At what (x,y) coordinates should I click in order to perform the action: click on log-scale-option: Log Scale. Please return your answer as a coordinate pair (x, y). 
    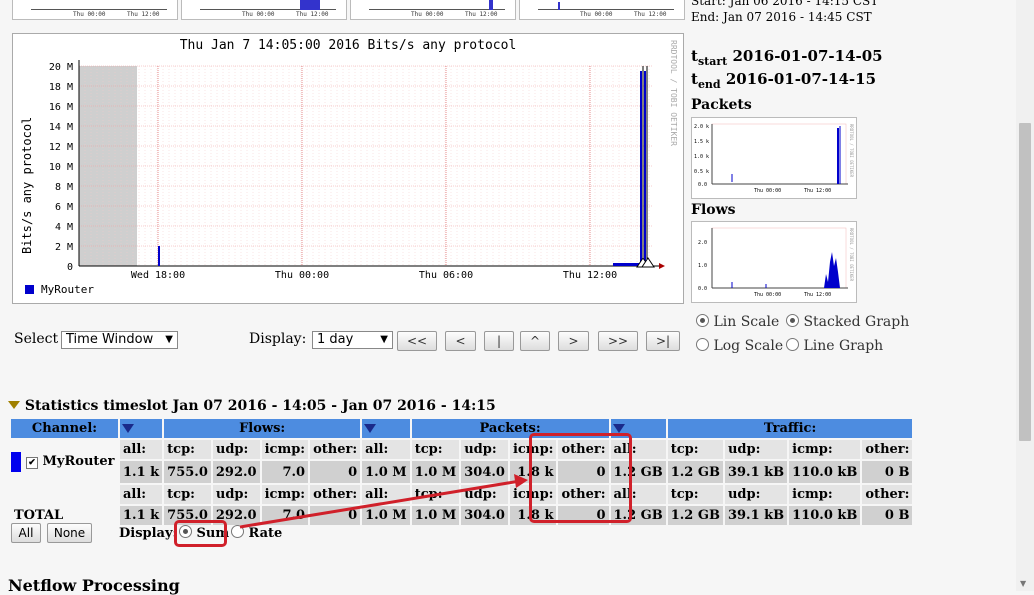
    Looking at the image, I should click on (739, 346).